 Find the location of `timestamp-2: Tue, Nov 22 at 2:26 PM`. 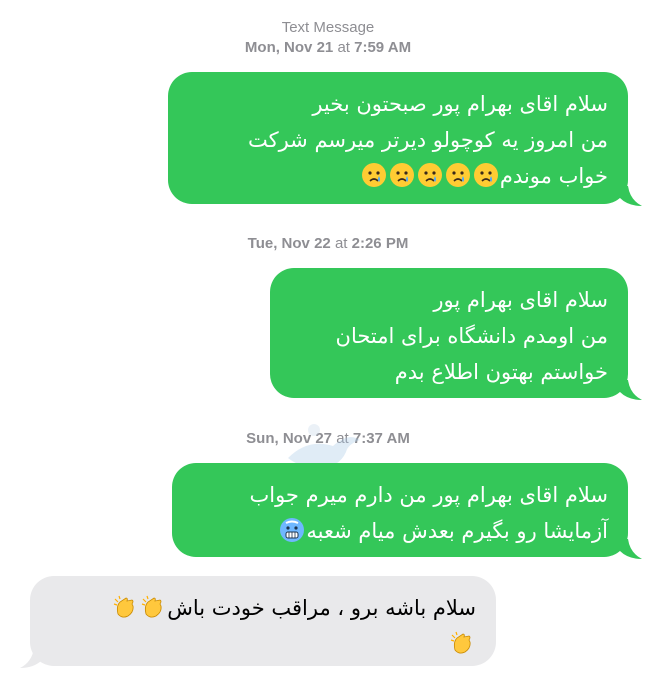

timestamp-2: Tue, Nov 22 at 2:26 PM is located at coordinates (328, 243).